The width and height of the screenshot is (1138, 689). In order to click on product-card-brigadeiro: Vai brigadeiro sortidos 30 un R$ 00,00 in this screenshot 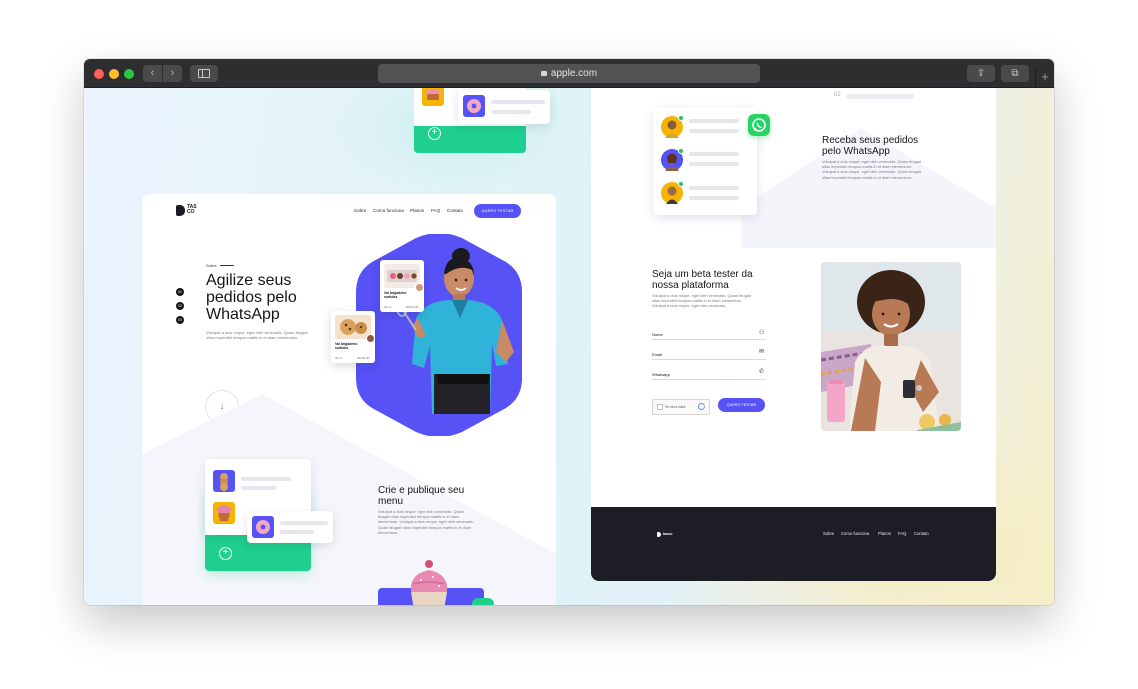, I will do `click(402, 286)`.